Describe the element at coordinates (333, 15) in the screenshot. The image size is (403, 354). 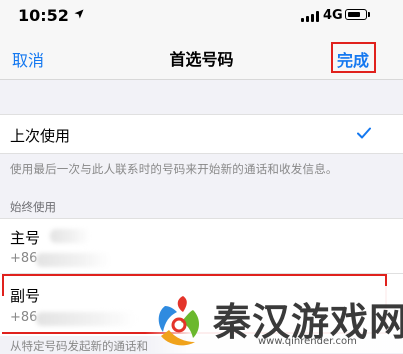
I see `network-type: 4G` at that location.